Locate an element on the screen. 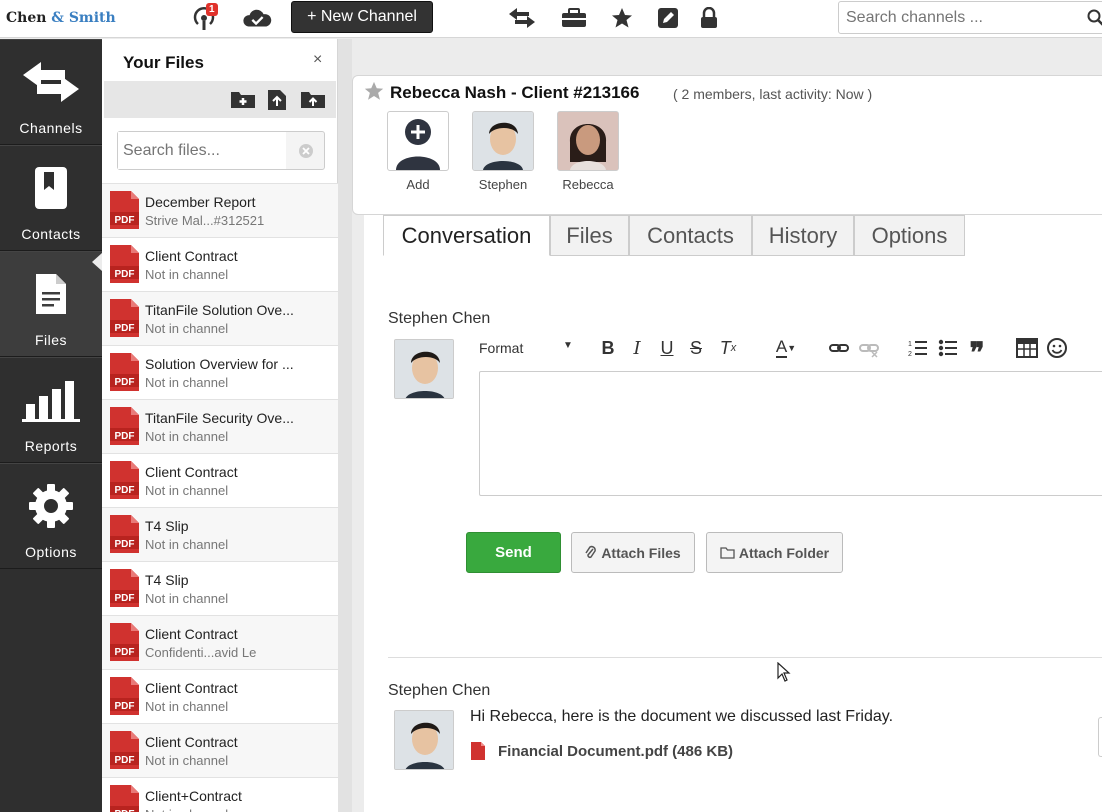 This screenshot has height=812, width=1102. brand-logo: Chen & Smith is located at coordinates (61, 18).